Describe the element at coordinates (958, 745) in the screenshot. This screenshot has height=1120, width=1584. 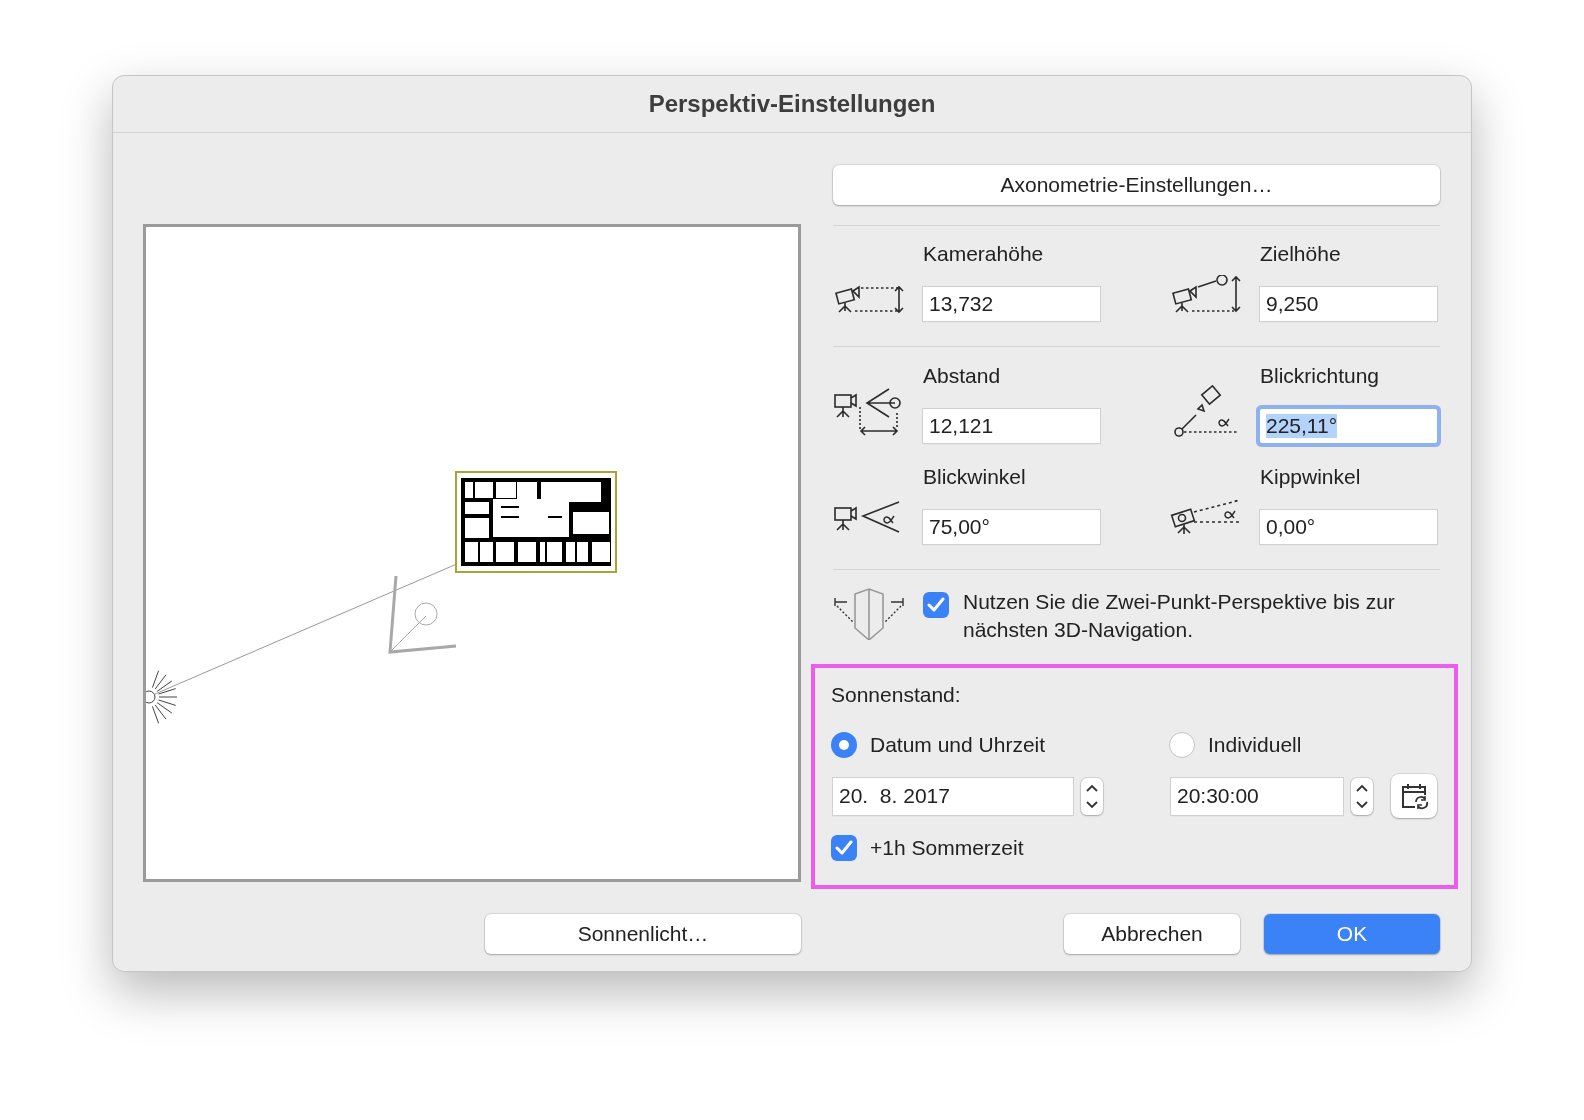
I see `radio-label: Datum und Uhrzeit` at that location.